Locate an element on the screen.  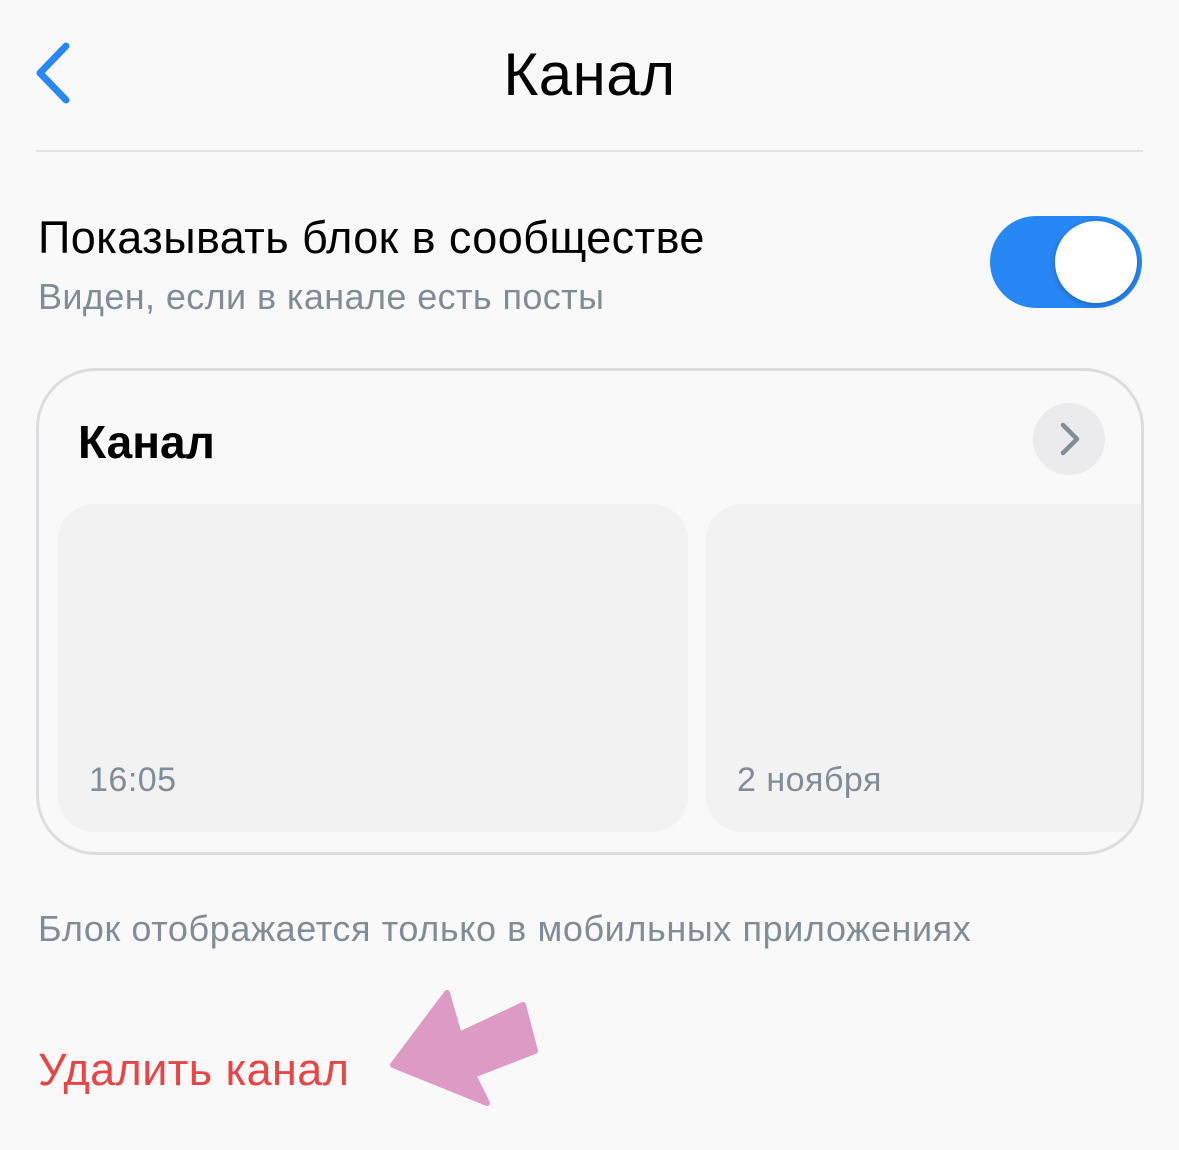
annotation-arrow-icon is located at coordinates (464, 1048).